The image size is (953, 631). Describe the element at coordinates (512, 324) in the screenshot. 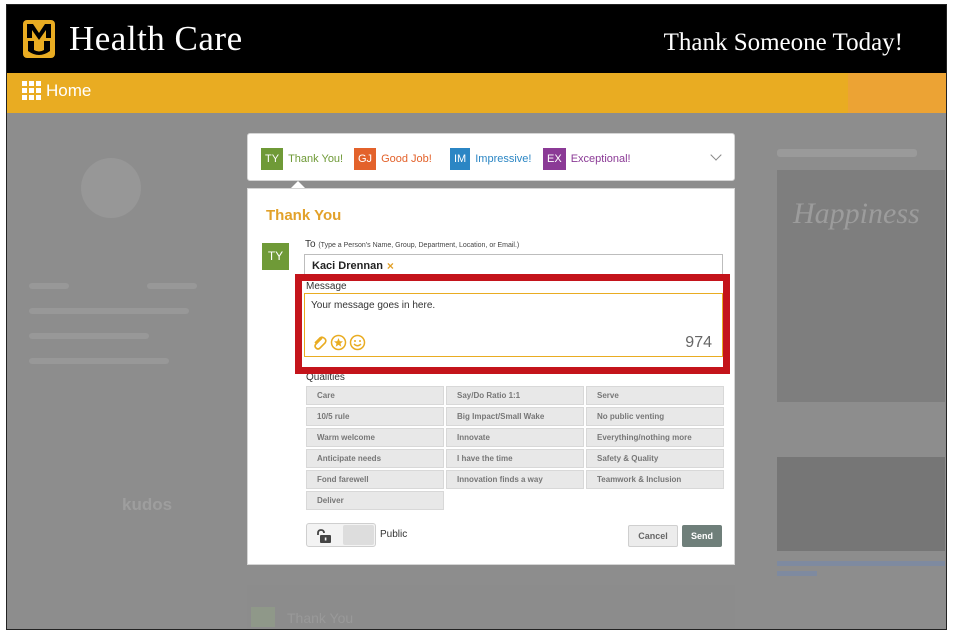

I see `message-highlight-annotation` at that location.